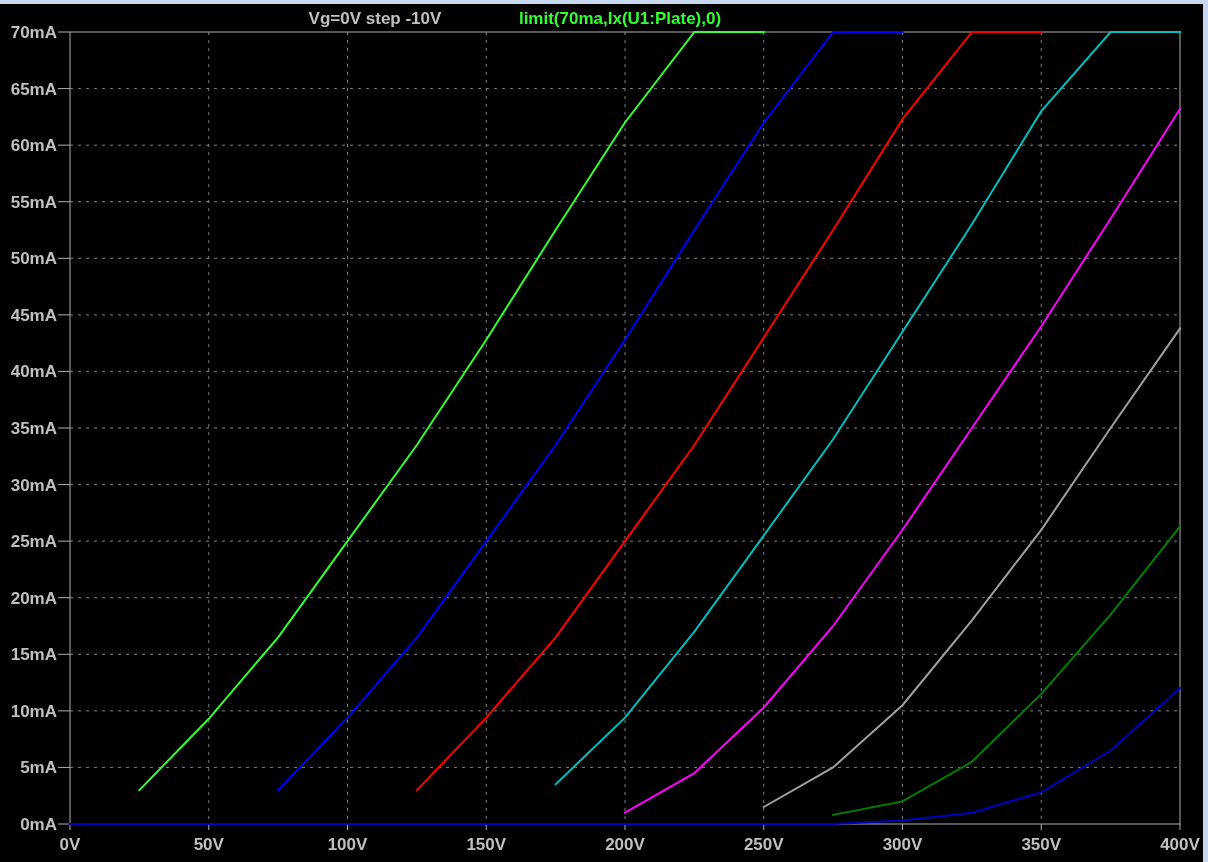 Image resolution: width=1208 pixels, height=862 pixels. I want to click on x-axis-label: 250V, so click(763, 844).